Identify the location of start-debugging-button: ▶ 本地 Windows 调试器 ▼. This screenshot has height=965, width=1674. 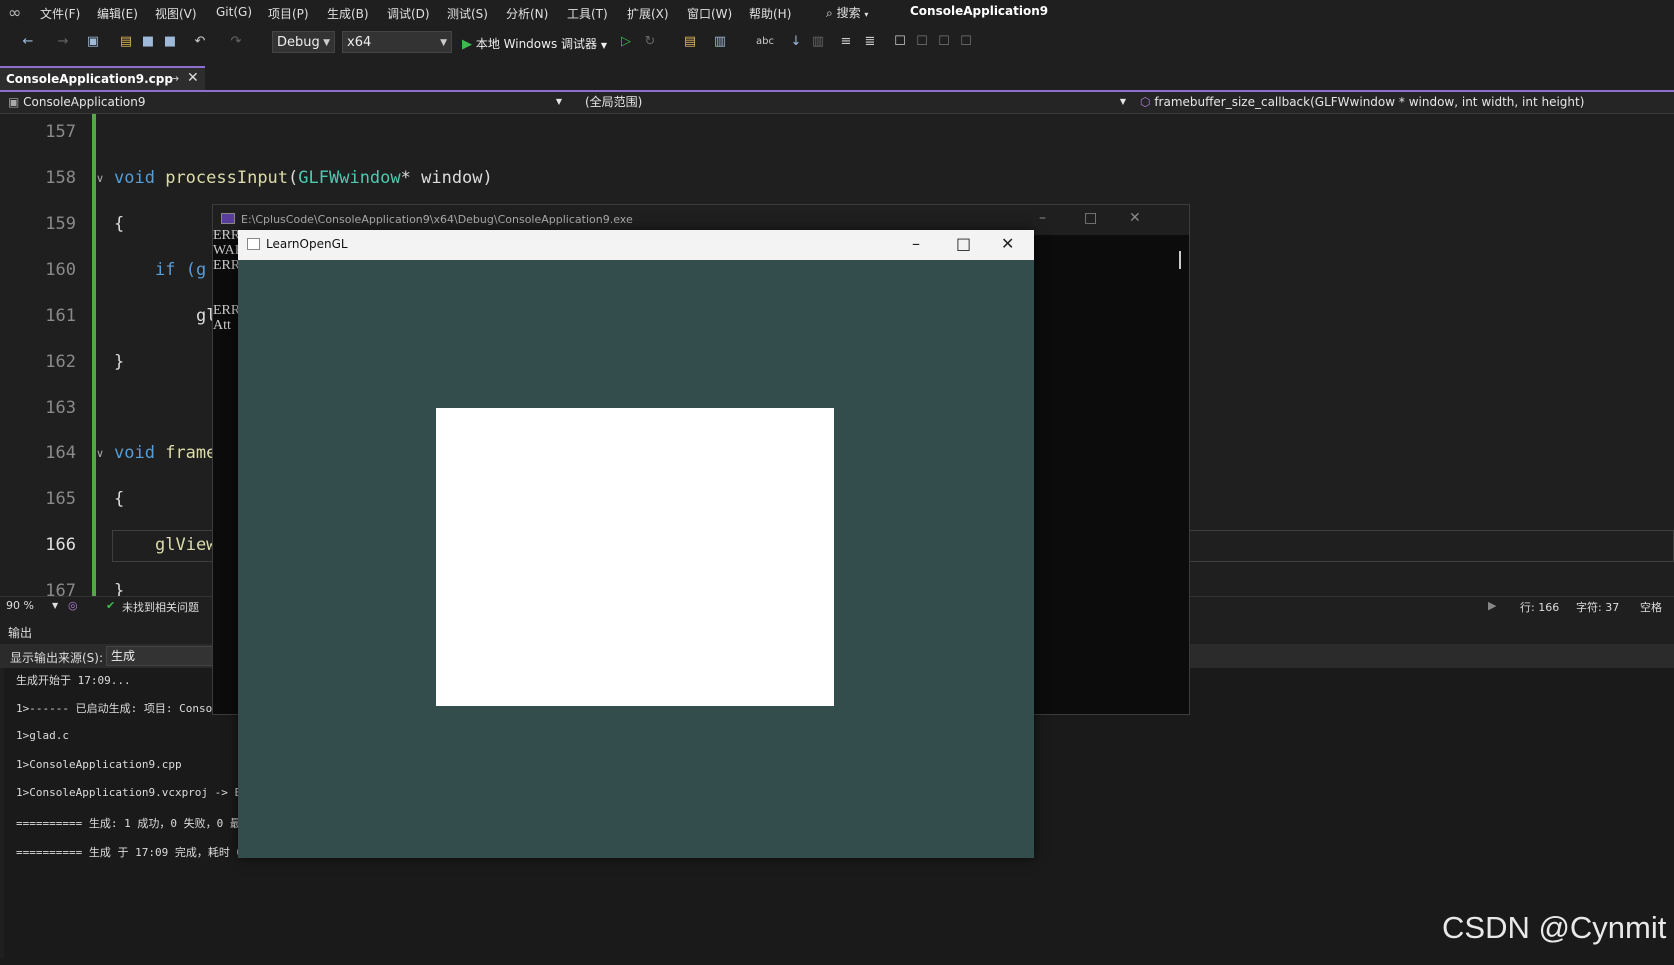
(534, 43).